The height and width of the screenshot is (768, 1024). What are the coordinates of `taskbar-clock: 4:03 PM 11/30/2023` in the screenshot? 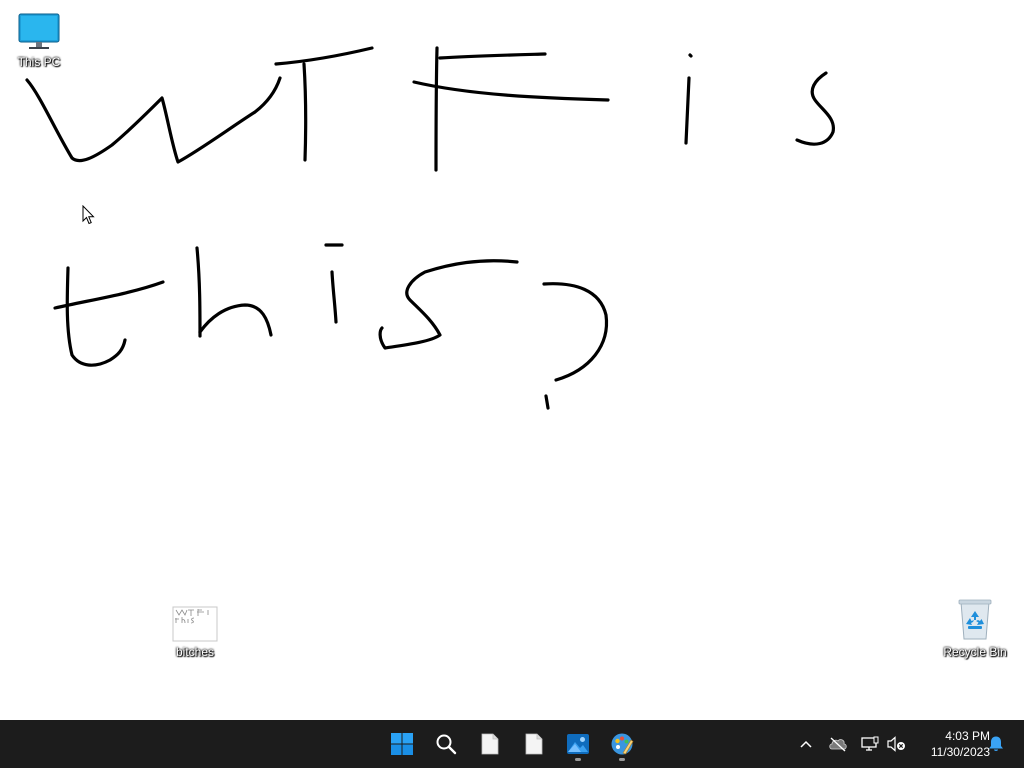 It's located at (951, 744).